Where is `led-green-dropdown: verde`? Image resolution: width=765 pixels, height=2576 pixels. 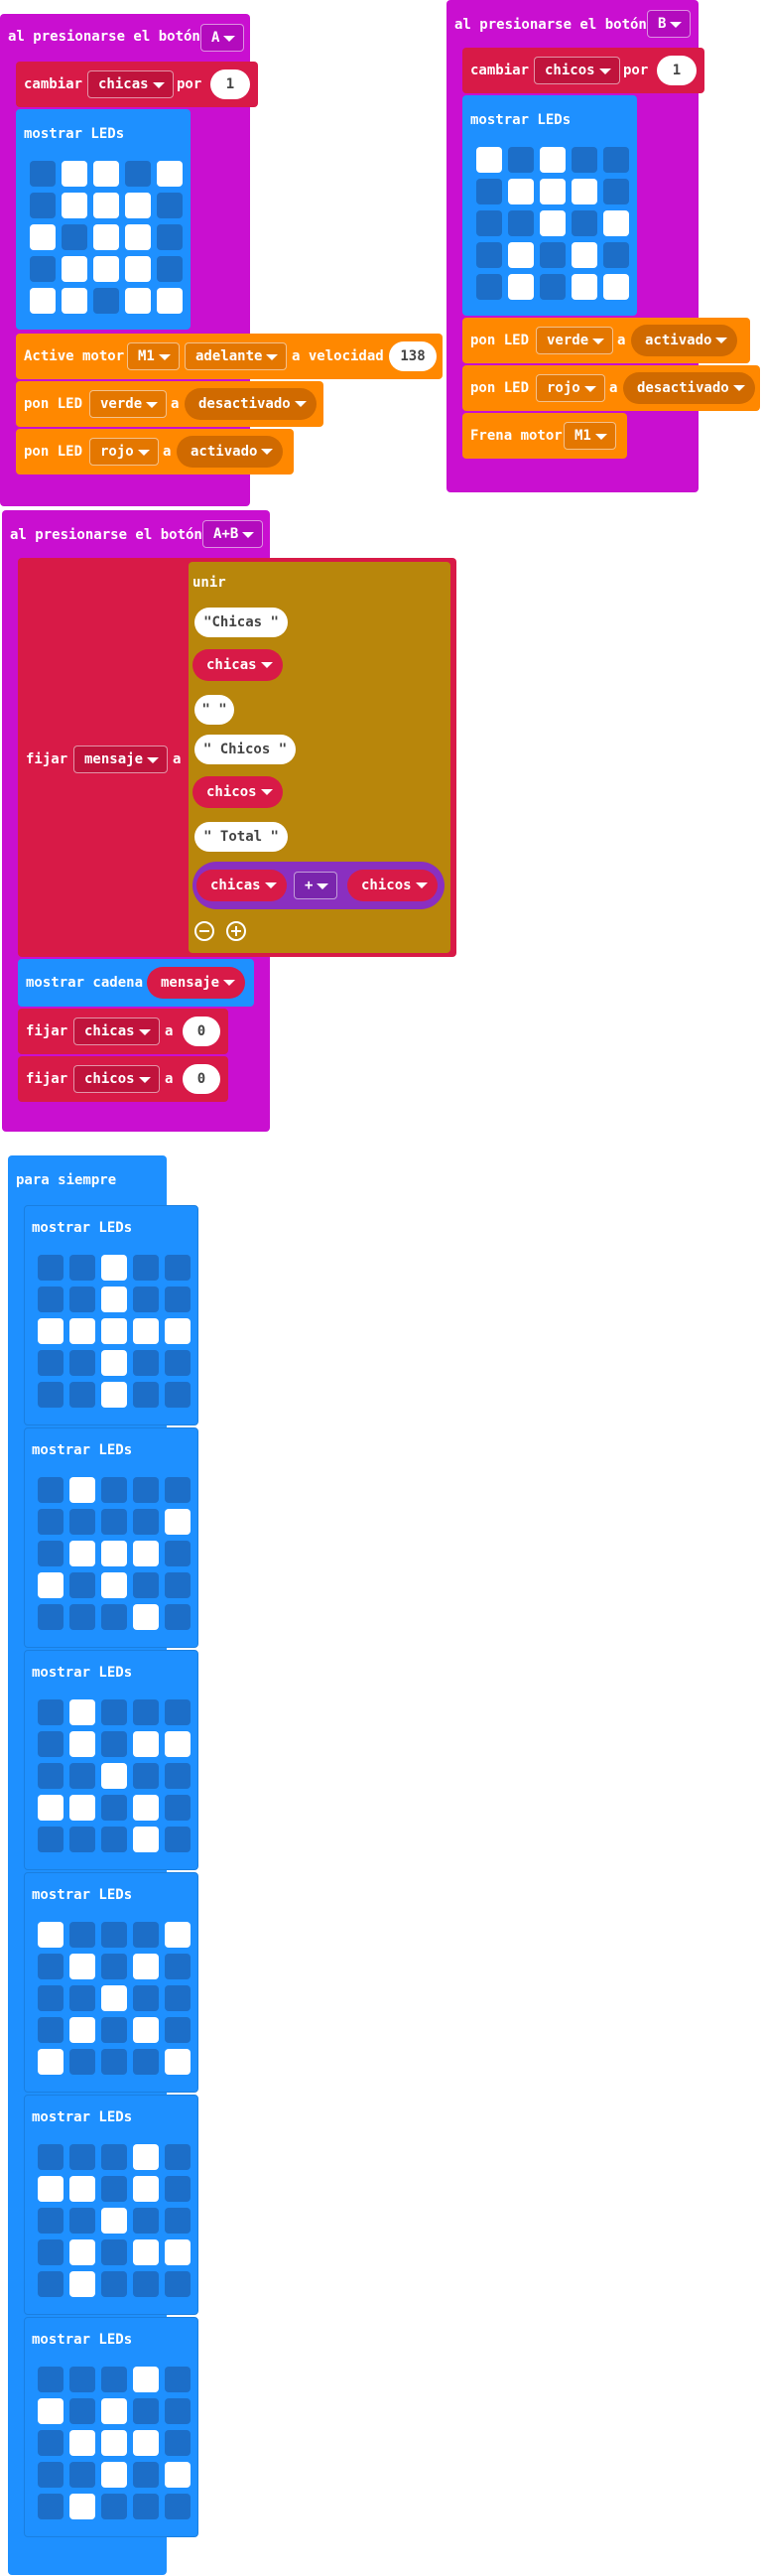
led-green-dropdown: verde is located at coordinates (575, 340).